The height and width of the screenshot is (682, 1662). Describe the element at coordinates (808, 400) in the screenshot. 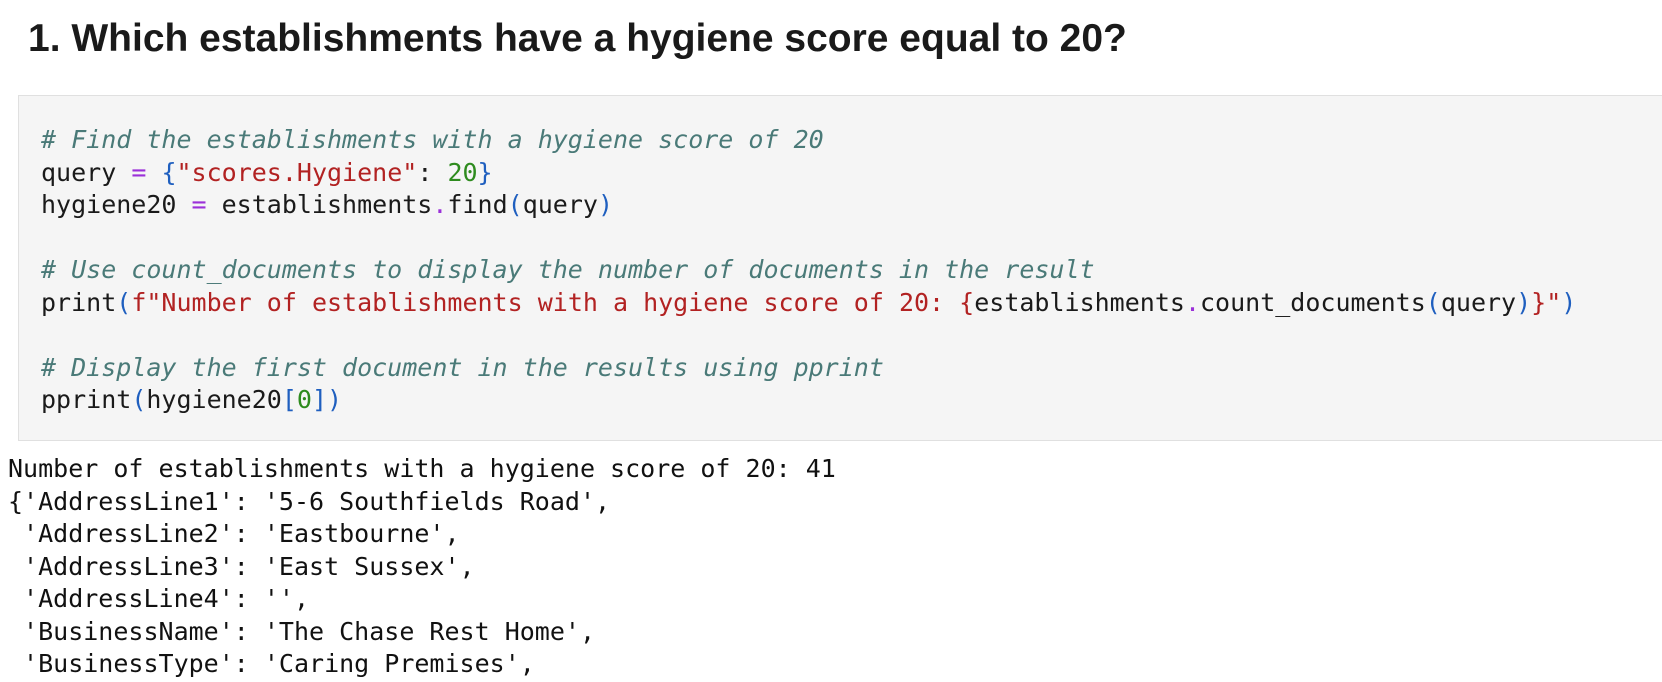

I see `code-line: pprint(hygiene20[0])` at that location.